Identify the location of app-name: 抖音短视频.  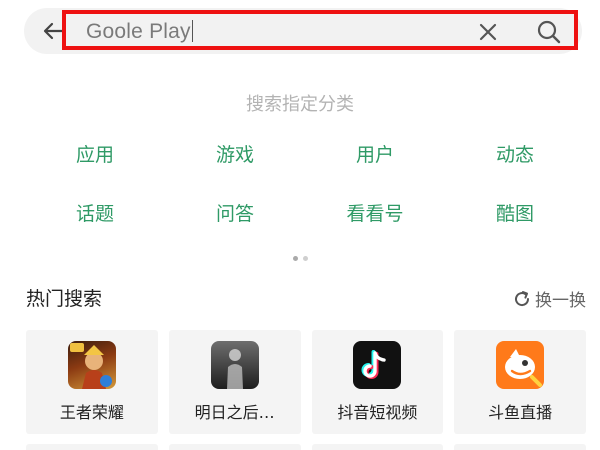
(377, 412).